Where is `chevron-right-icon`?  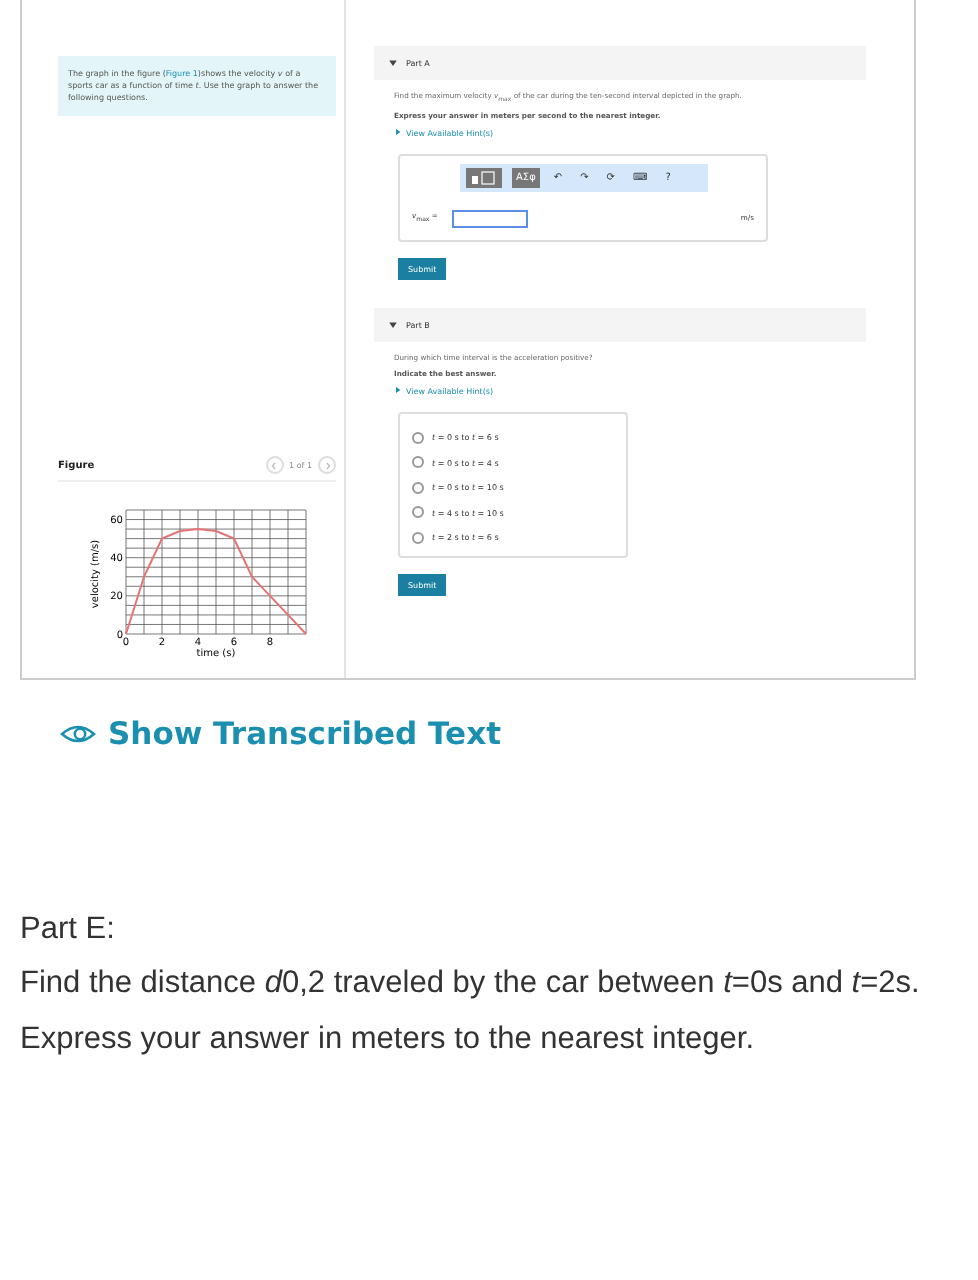 chevron-right-icon is located at coordinates (327, 465).